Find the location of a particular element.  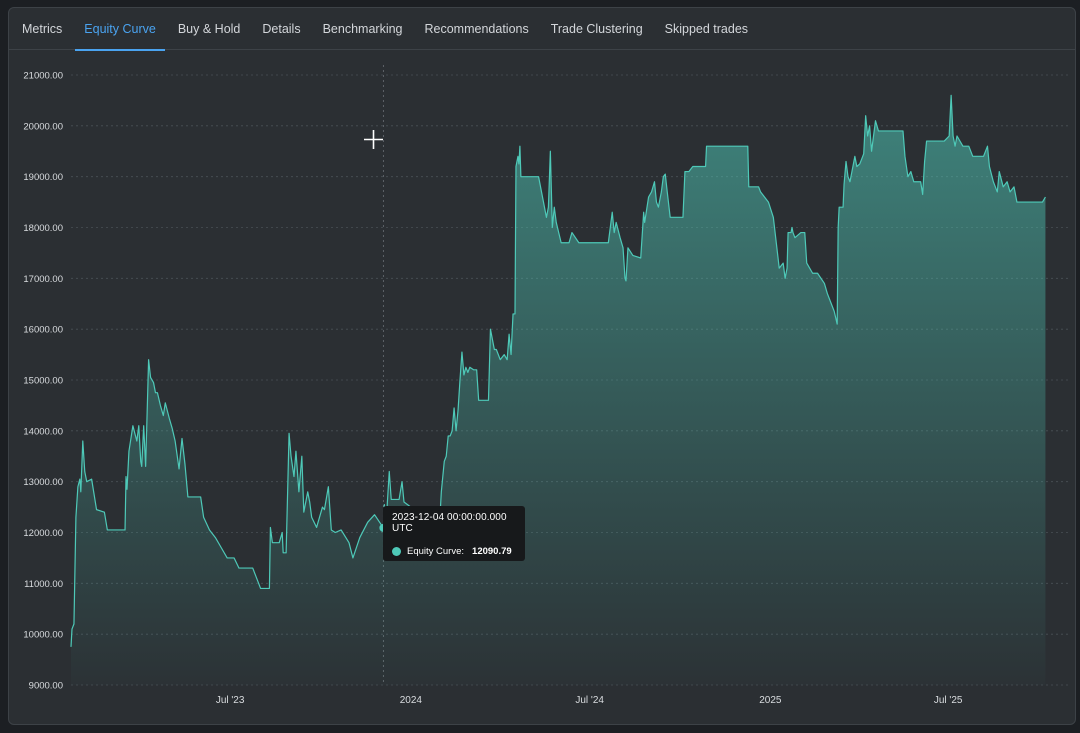

y-tick-label: 11000.00 is located at coordinates (43, 584).